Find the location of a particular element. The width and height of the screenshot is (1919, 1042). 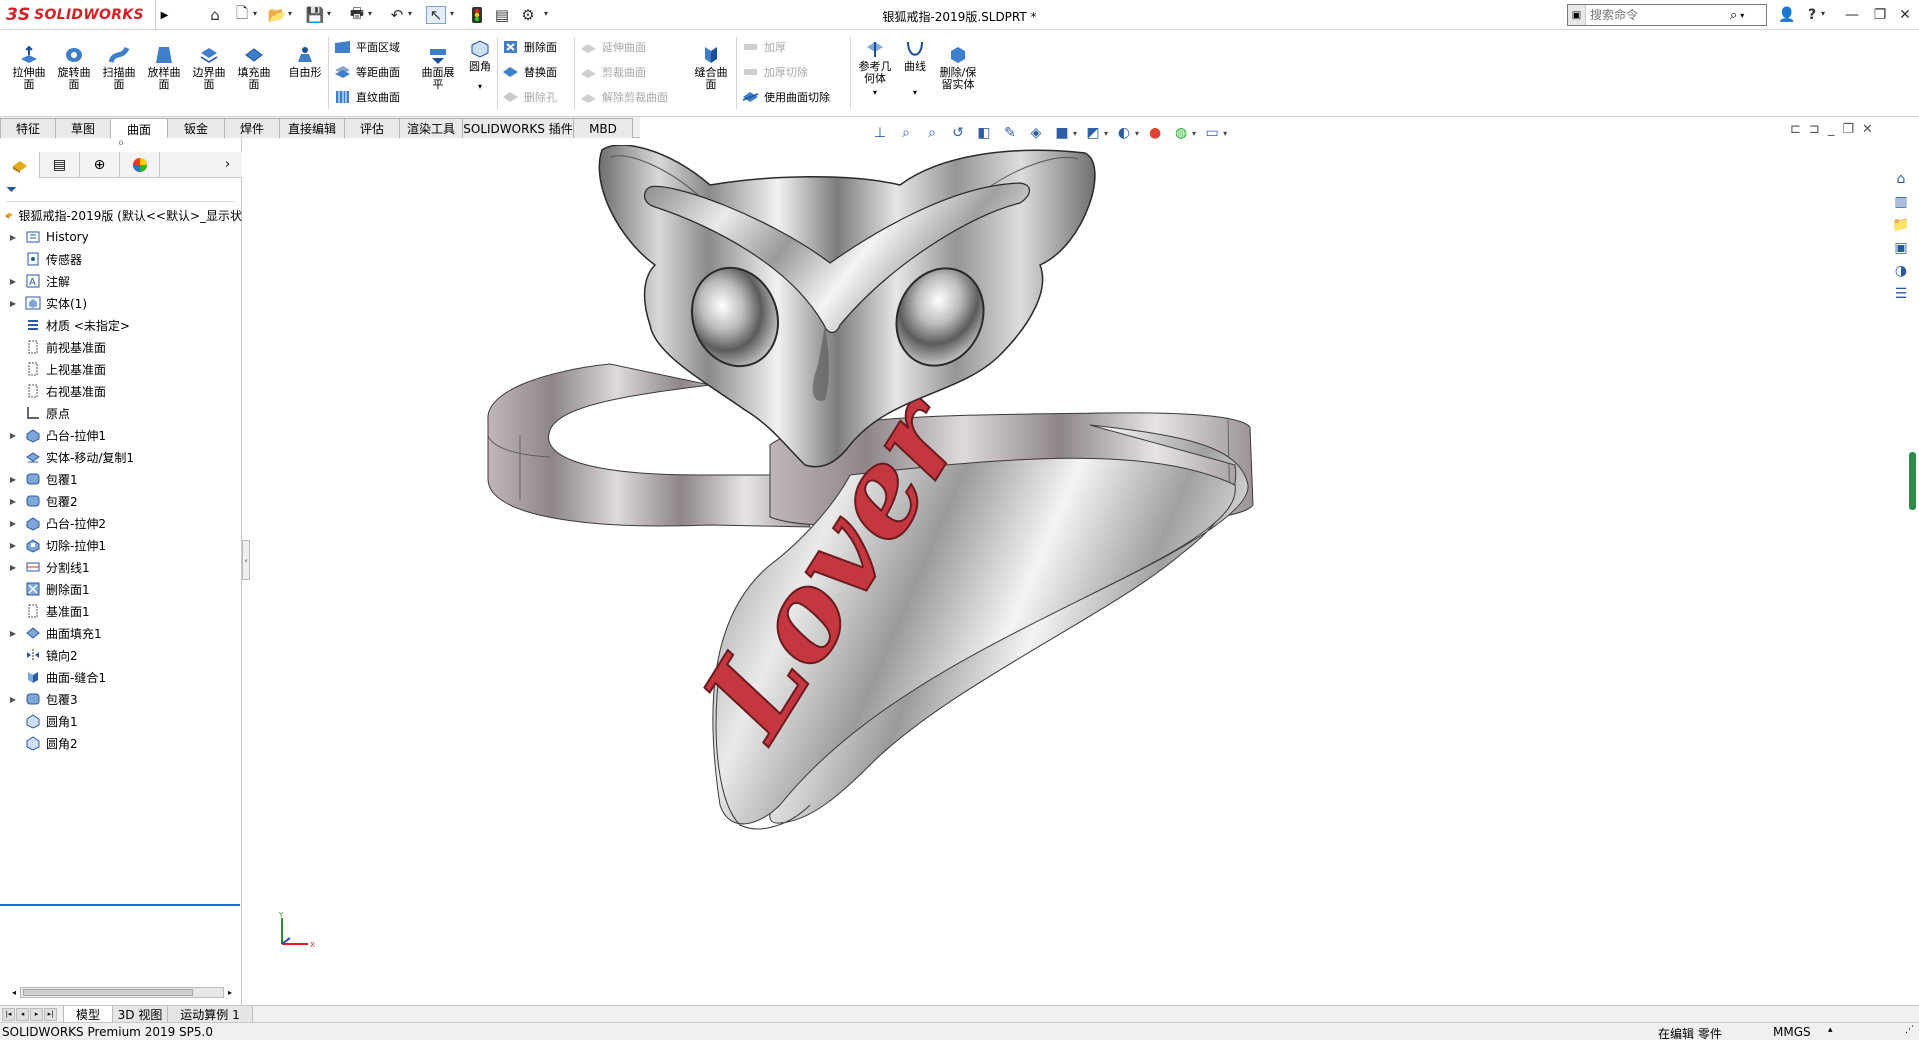

tree-item-11: 实体-移动/复制1 is located at coordinates (121, 457).